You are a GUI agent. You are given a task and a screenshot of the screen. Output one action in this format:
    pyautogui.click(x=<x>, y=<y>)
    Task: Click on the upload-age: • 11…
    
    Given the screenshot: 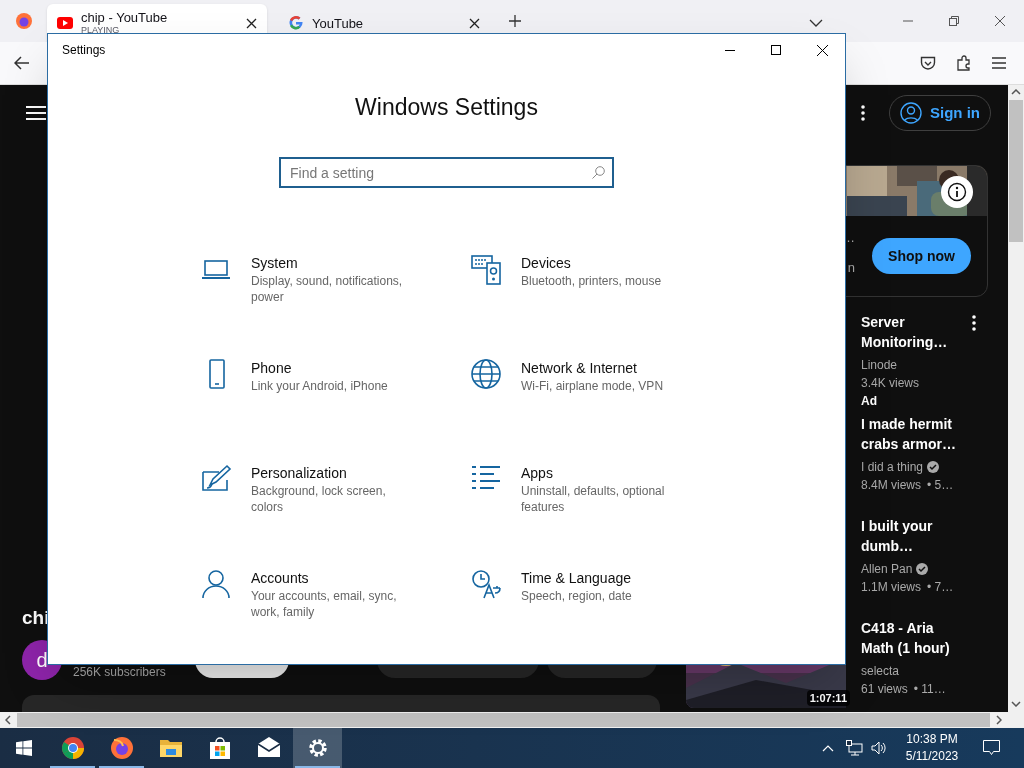 What is the action you would take?
    pyautogui.click(x=929, y=689)
    